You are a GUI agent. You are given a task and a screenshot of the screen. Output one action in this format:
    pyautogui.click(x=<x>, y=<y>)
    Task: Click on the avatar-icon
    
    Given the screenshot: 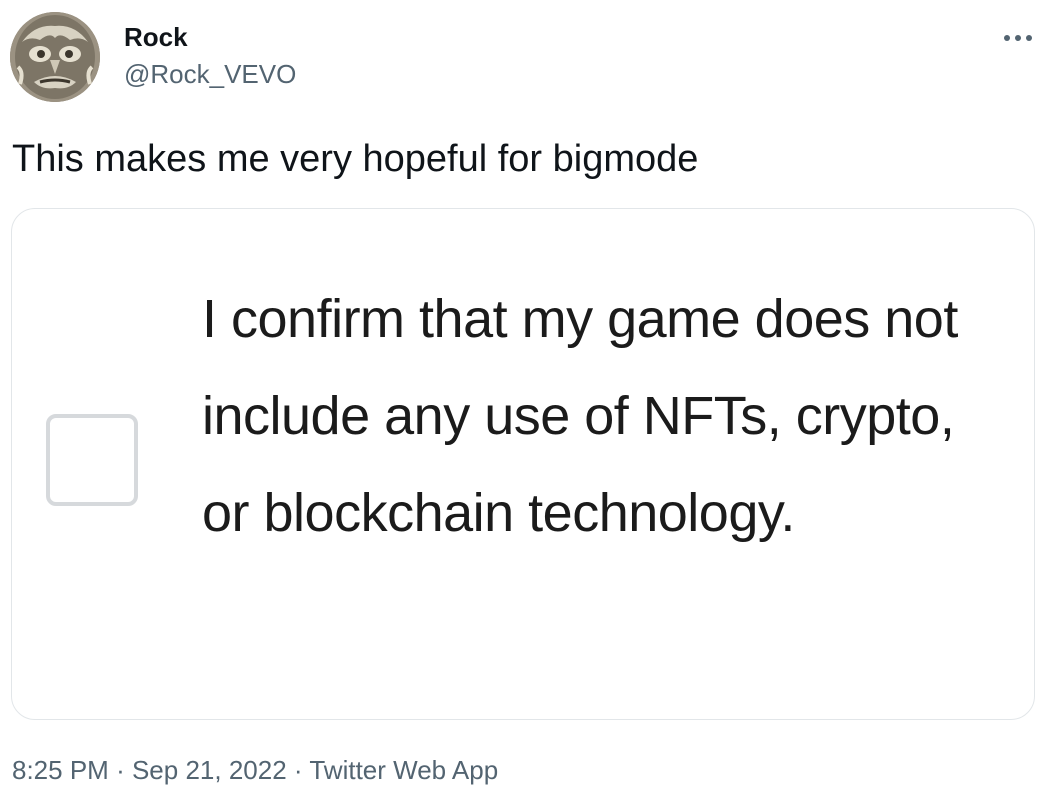 What is the action you would take?
    pyautogui.click(x=55, y=57)
    